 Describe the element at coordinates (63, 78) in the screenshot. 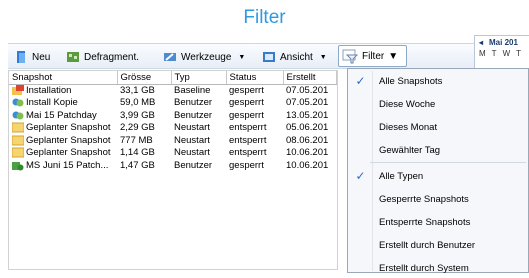

I see `column-header-snapshot: Snapshot` at that location.